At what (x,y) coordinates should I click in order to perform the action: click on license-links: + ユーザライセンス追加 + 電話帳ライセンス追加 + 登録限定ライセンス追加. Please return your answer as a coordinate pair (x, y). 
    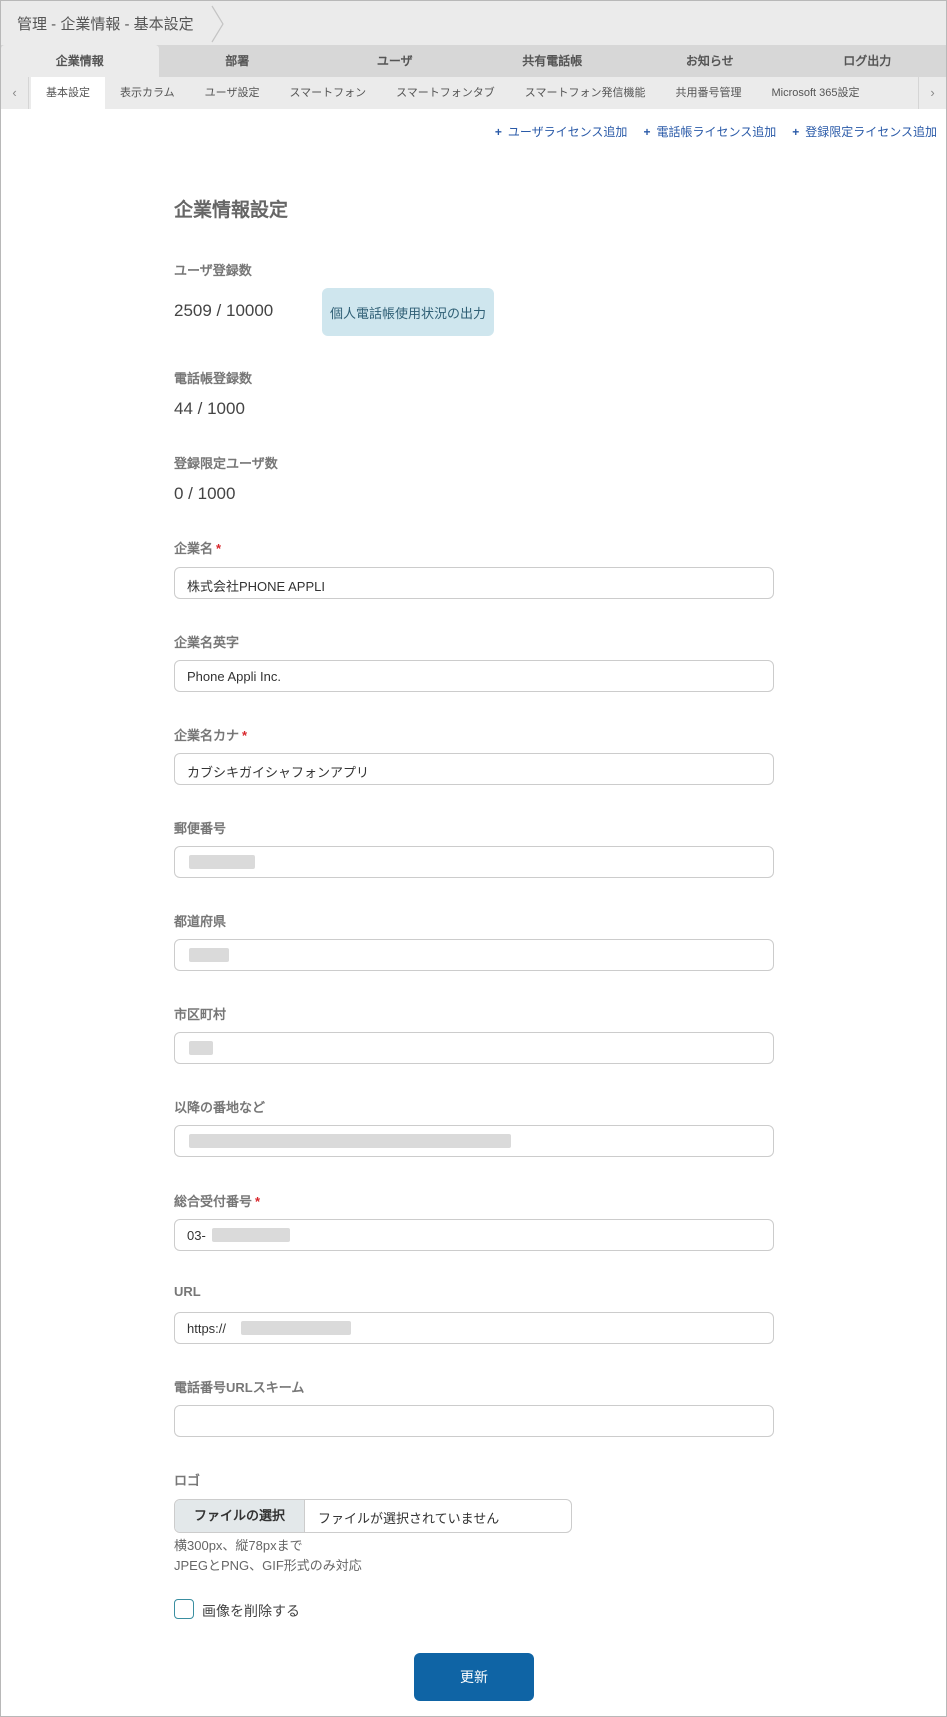
    Looking at the image, I should click on (716, 131).